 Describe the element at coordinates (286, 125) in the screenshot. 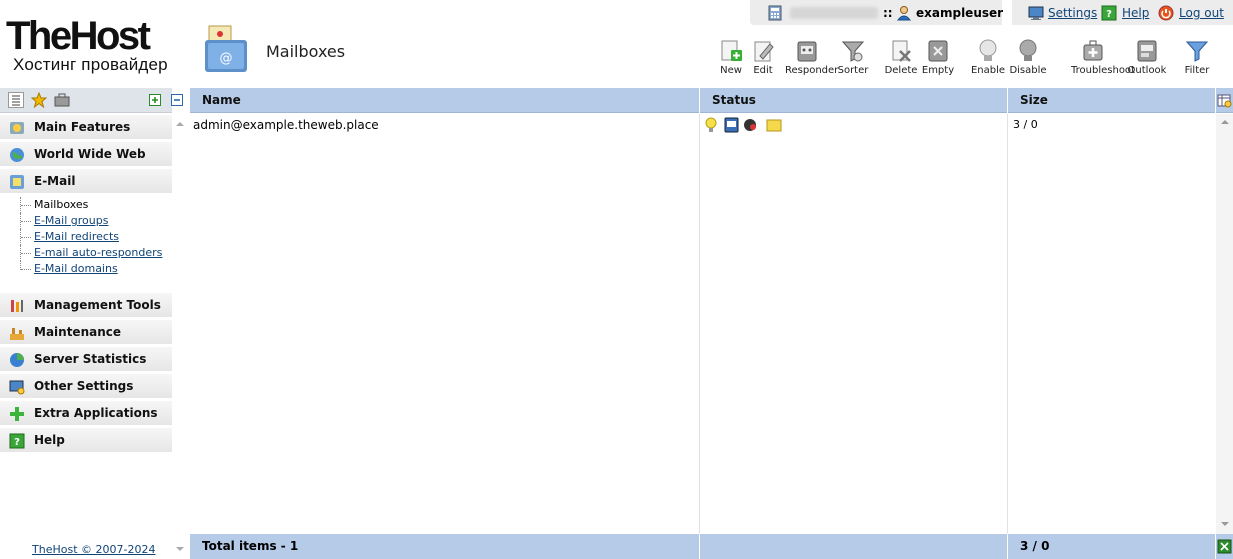

I see `mailbox-name: admin@example.theweb.place` at that location.